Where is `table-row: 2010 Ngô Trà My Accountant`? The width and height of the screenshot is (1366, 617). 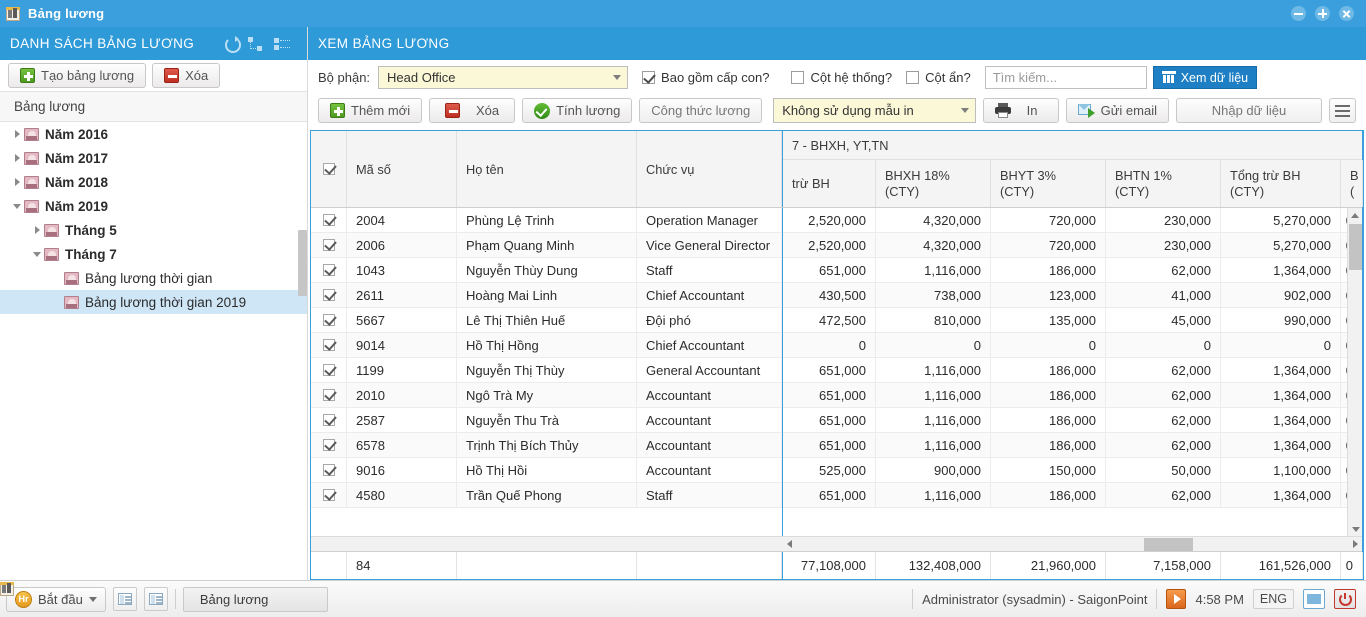 table-row: 2010 Ngô Trà My Accountant is located at coordinates (546, 395).